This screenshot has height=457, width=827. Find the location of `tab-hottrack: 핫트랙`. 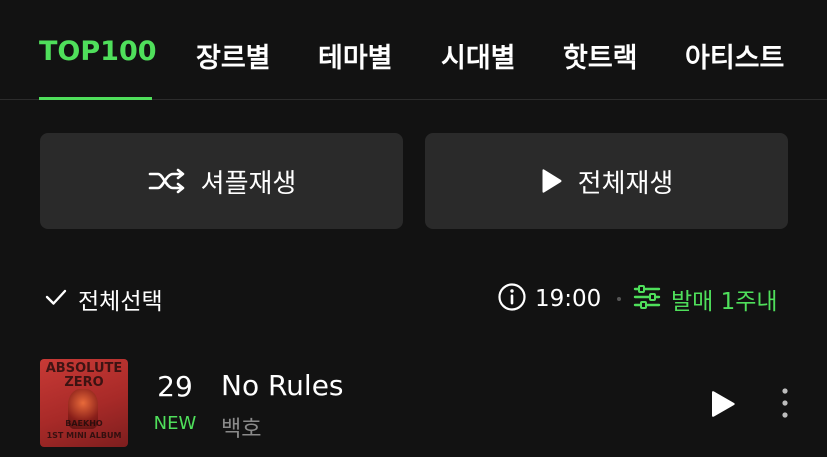

tab-hottrack: 핫트랙 is located at coordinates (600, 55).